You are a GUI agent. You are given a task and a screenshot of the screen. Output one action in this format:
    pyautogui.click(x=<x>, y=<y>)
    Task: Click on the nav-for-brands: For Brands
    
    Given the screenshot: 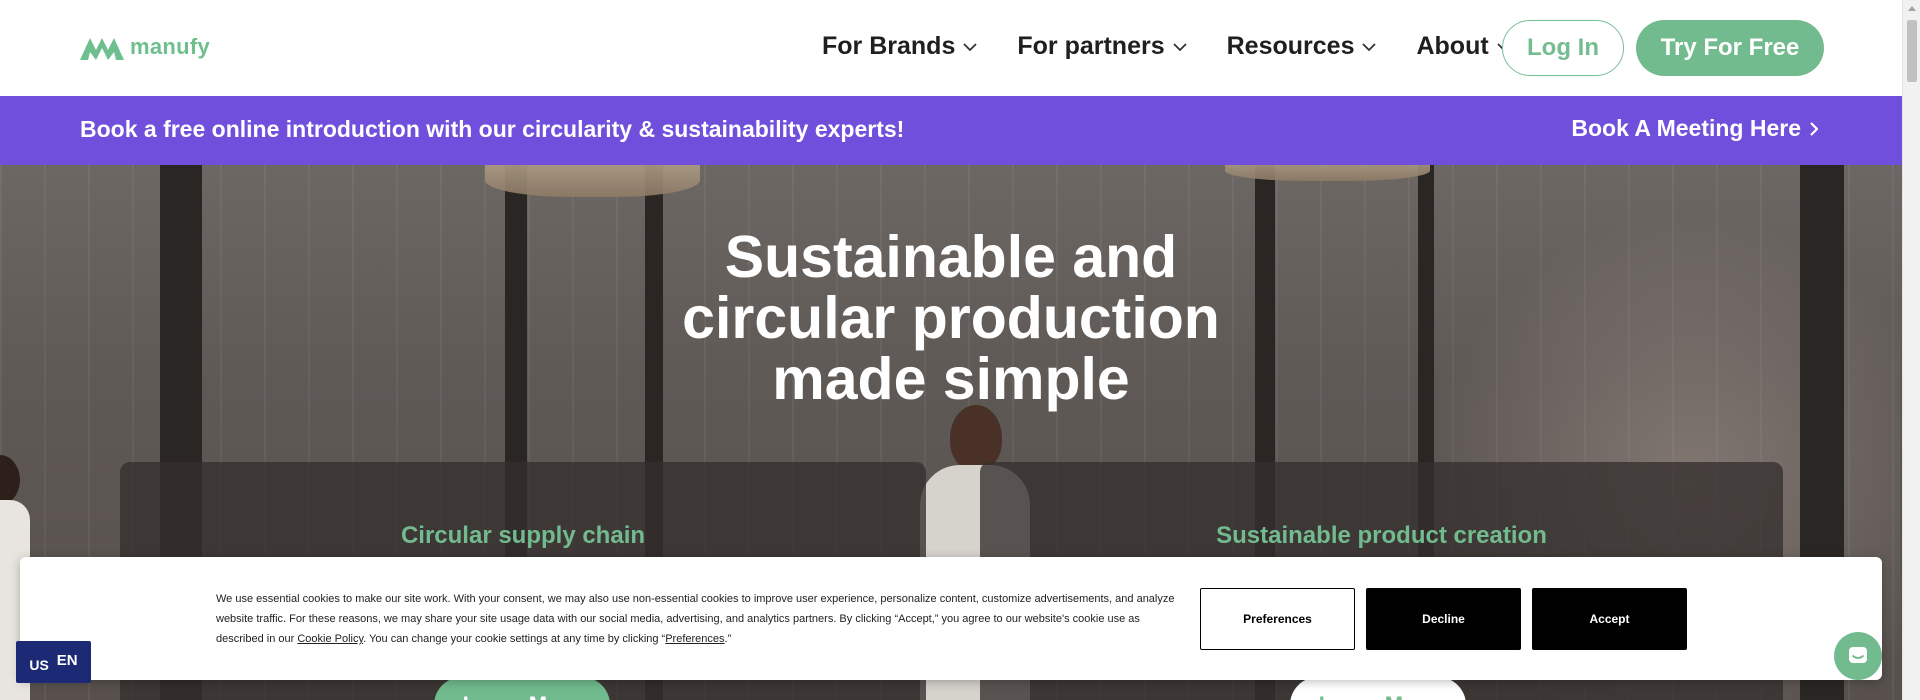 What is the action you would take?
    pyautogui.click(x=899, y=46)
    